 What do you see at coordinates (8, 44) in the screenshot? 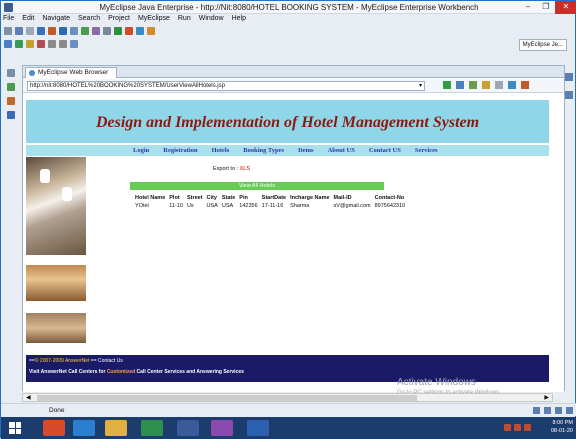
I see `hierarchy-icon` at bounding box center [8, 44].